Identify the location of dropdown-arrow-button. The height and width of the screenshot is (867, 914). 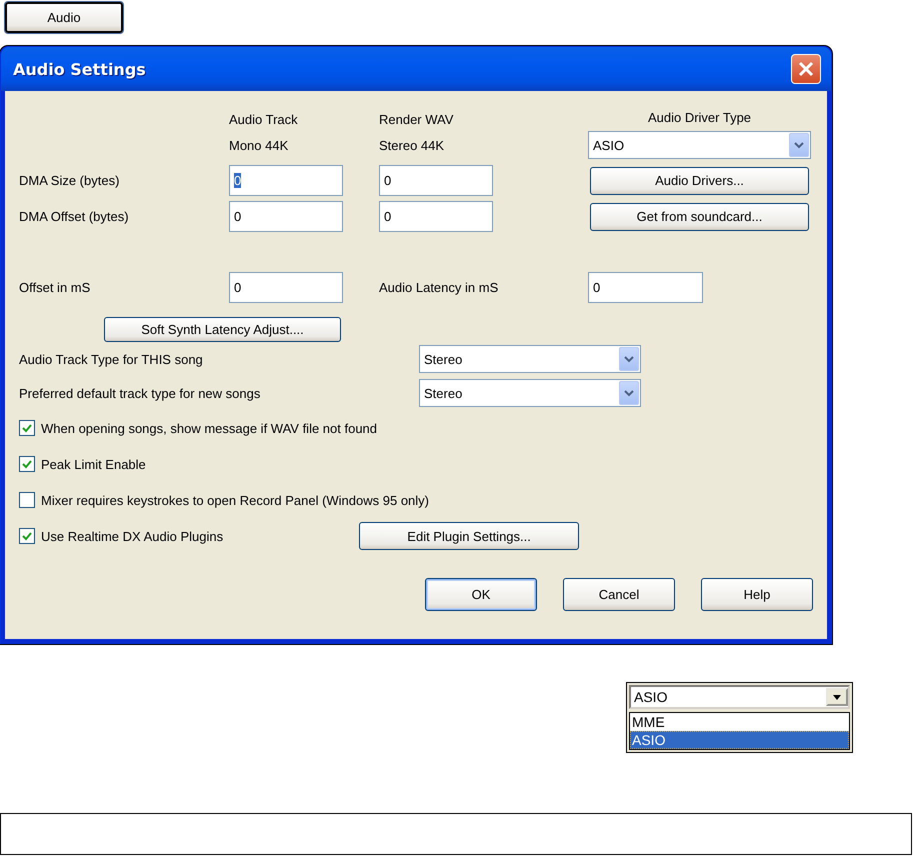
(837, 697).